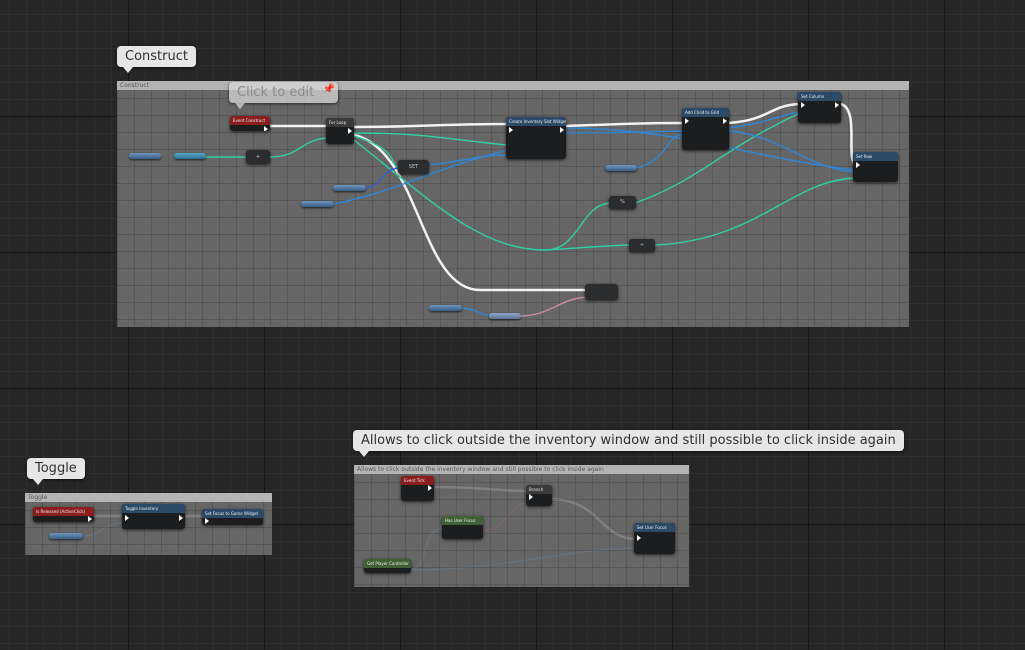 This screenshot has width=1025, height=650. I want to click on branch-title: Branch, so click(539, 489).